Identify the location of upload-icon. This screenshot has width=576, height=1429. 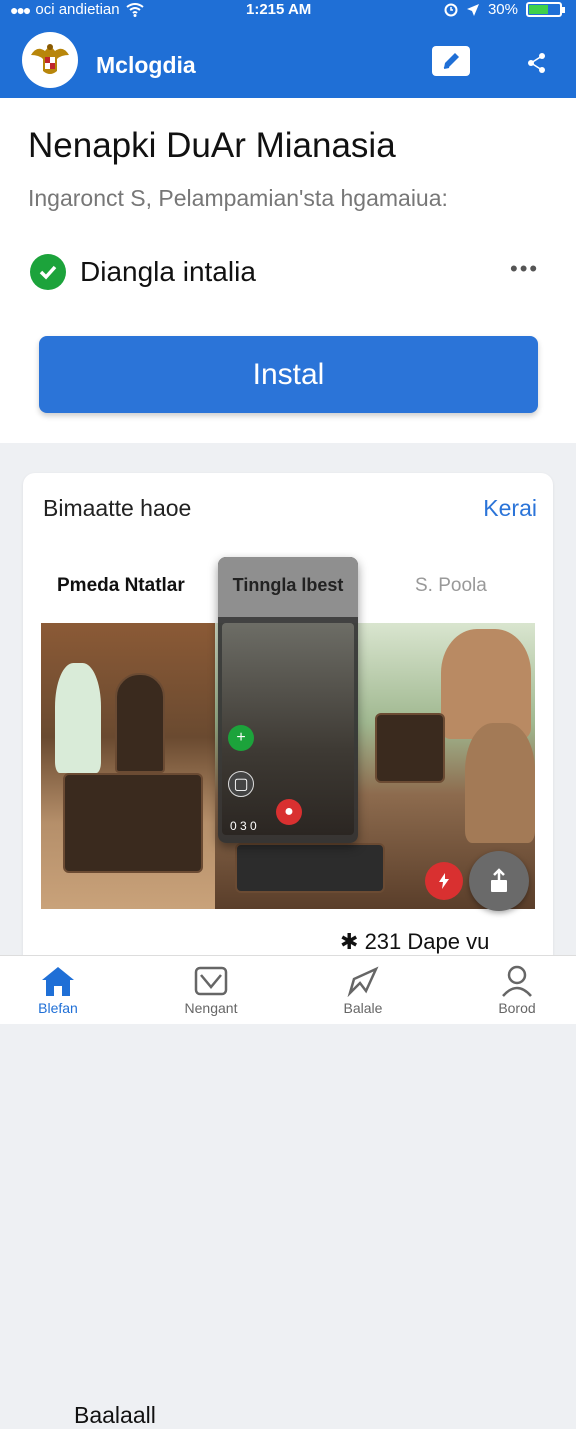
(499, 880).